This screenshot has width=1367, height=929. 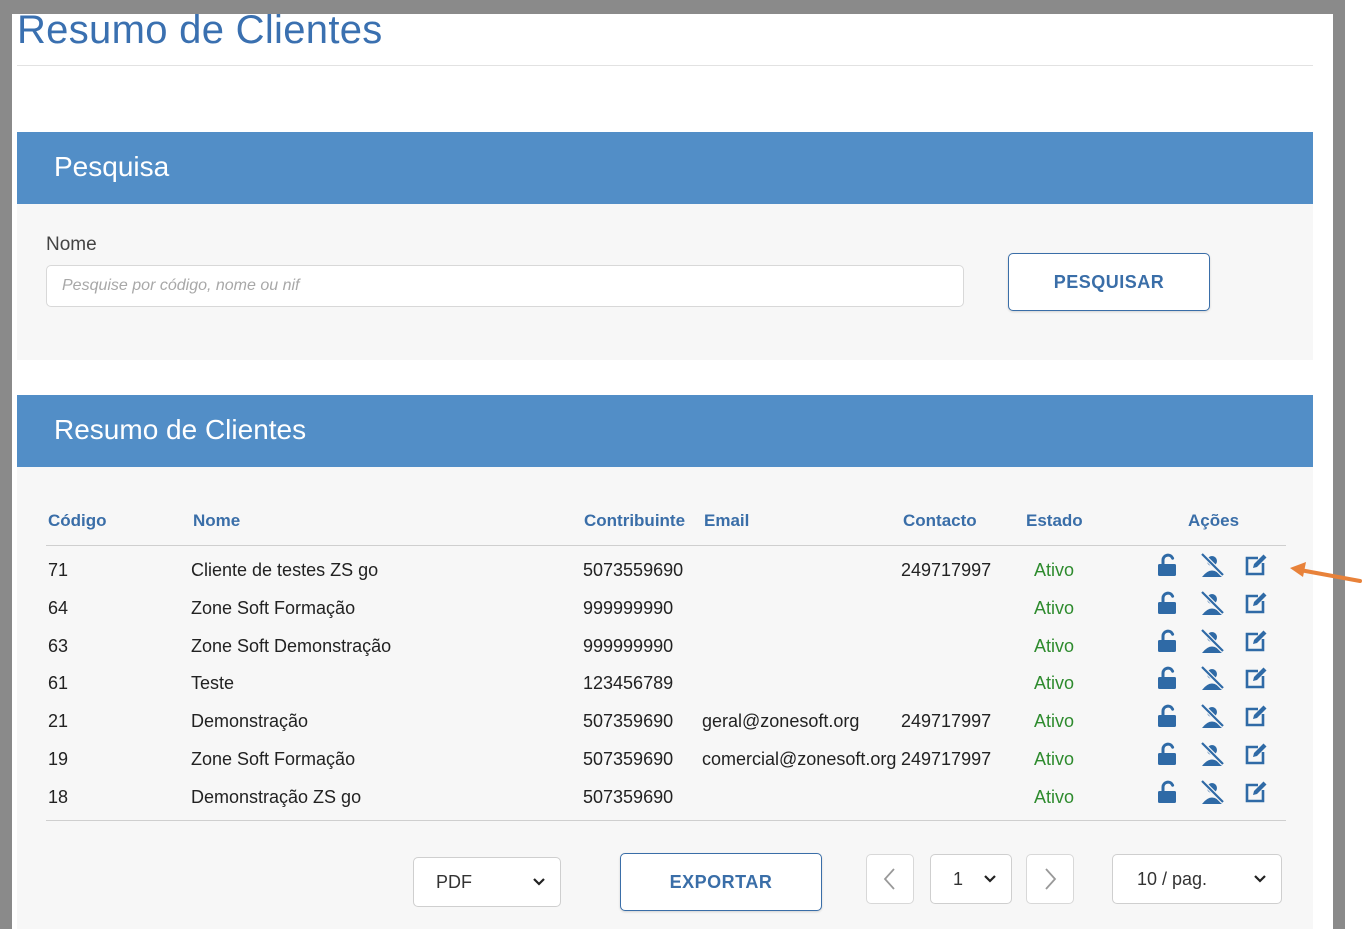 I want to click on cell-codigo: 21, so click(x=58, y=721).